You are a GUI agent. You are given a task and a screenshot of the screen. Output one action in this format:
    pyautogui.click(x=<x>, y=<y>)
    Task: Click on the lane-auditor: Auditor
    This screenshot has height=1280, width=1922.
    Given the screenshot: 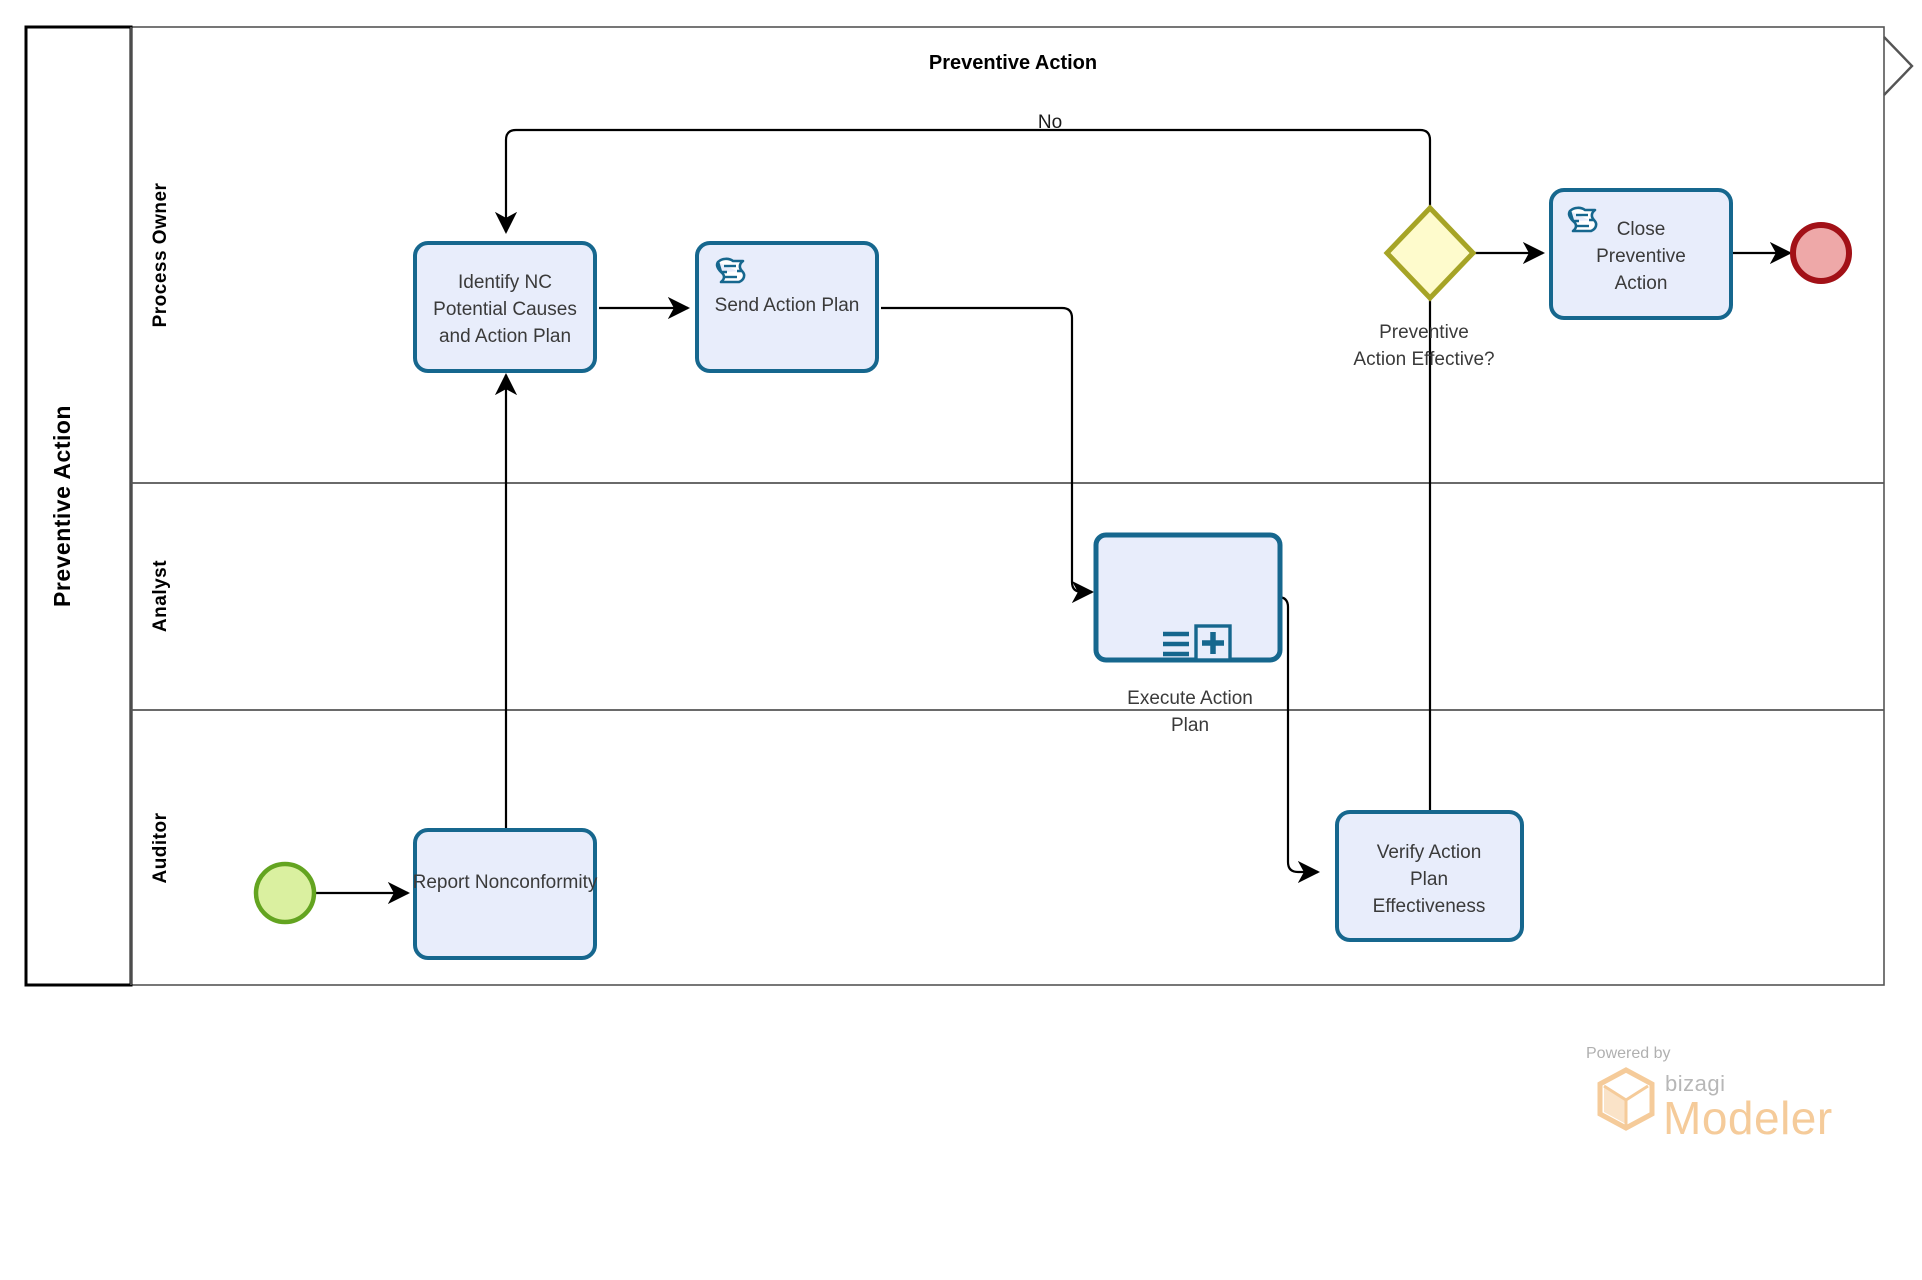 What is the action you would take?
    pyautogui.click(x=160, y=847)
    